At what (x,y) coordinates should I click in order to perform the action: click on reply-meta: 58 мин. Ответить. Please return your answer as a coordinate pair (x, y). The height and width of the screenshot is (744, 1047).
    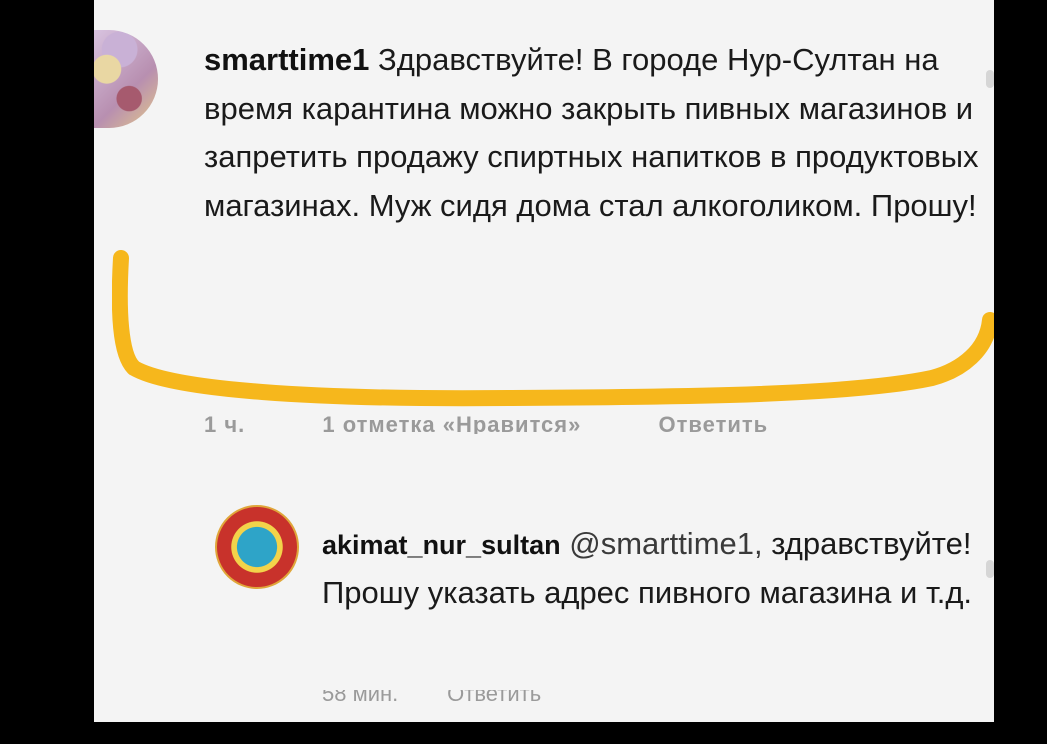
    Looking at the image, I should click on (622, 697).